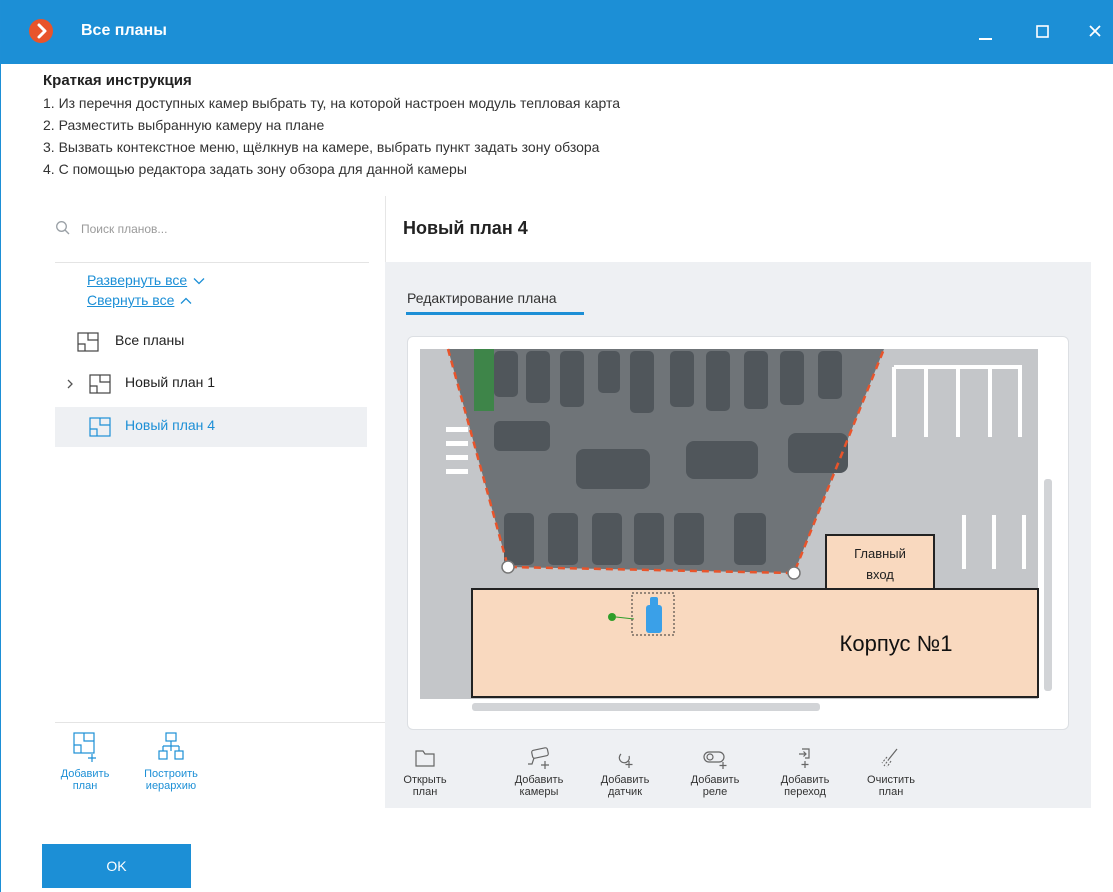  Describe the element at coordinates (805, 772) in the screenshot. I see `add-transition-button: Добавить переход` at that location.